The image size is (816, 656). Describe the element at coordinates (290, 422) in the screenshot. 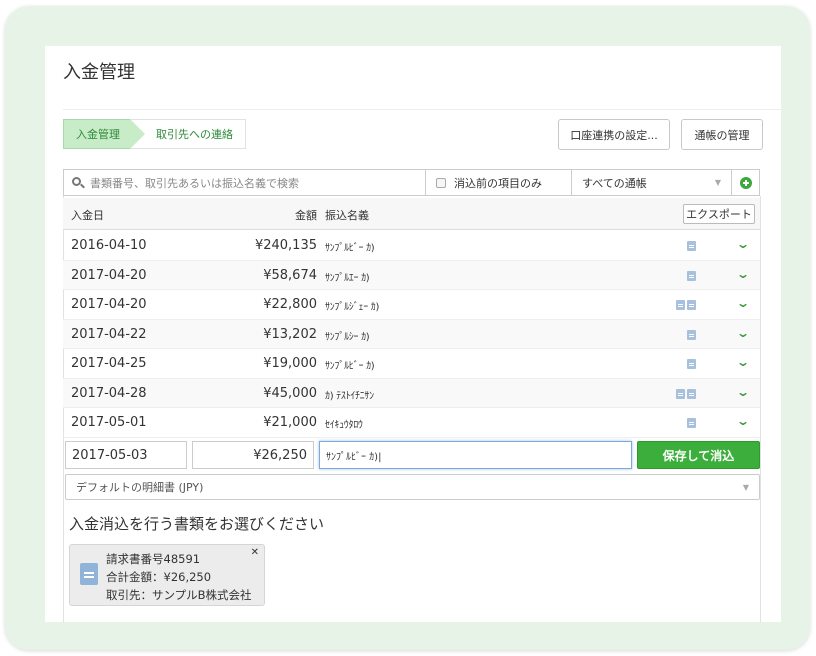

I see `row-amount: ¥21,000` at that location.